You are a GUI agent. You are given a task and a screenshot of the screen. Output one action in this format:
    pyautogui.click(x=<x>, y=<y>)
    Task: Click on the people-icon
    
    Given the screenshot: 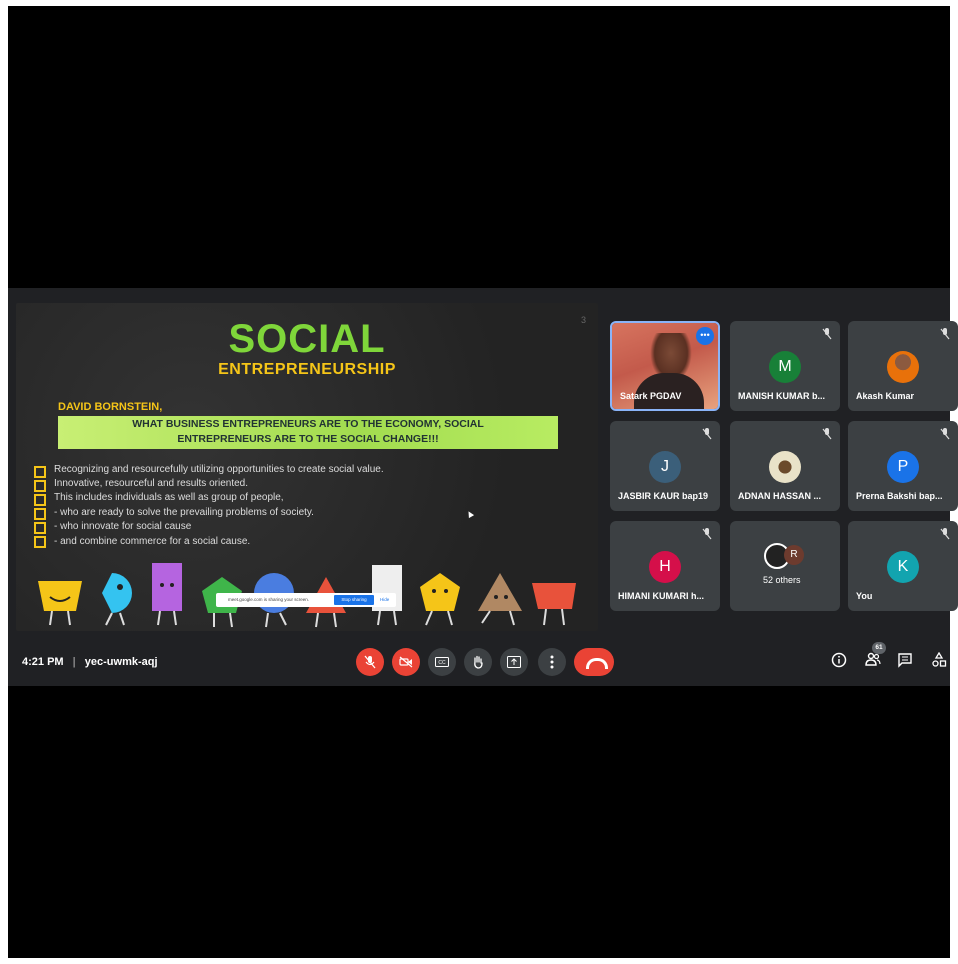 What is the action you would take?
    pyautogui.click(x=873, y=659)
    